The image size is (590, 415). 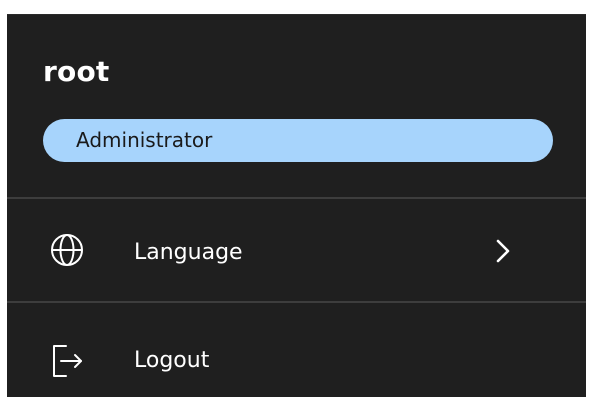 What do you see at coordinates (67, 250) in the screenshot?
I see `globe-icon` at bounding box center [67, 250].